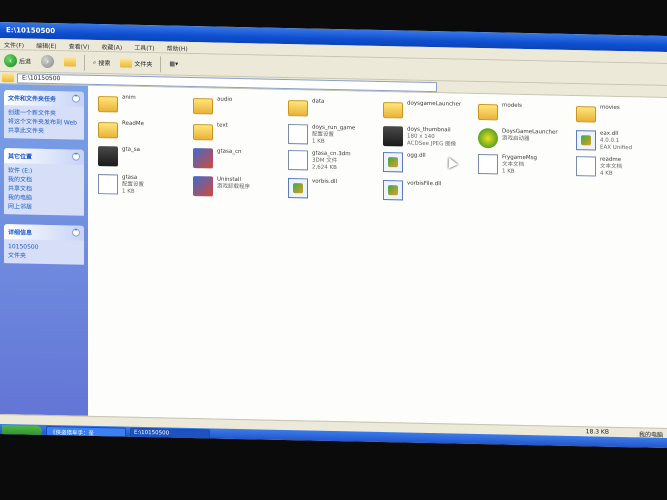  What do you see at coordinates (430, 137) in the screenshot?
I see `file-item: doys_thumbnail 180 x 140 ACDSee JPEG 图像` at bounding box center [430, 137].